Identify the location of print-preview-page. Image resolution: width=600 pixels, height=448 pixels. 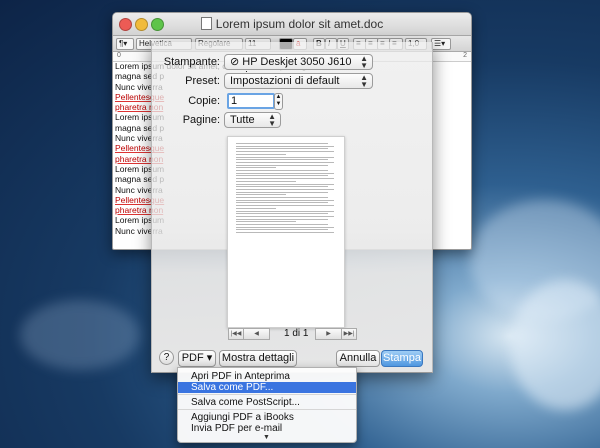
(286, 232).